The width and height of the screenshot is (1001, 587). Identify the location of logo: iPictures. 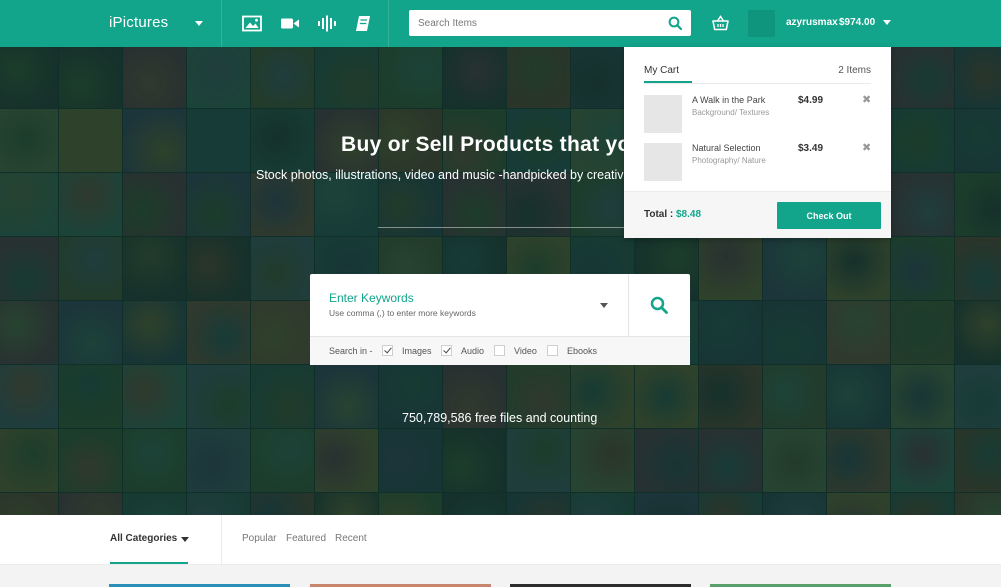
(138, 22).